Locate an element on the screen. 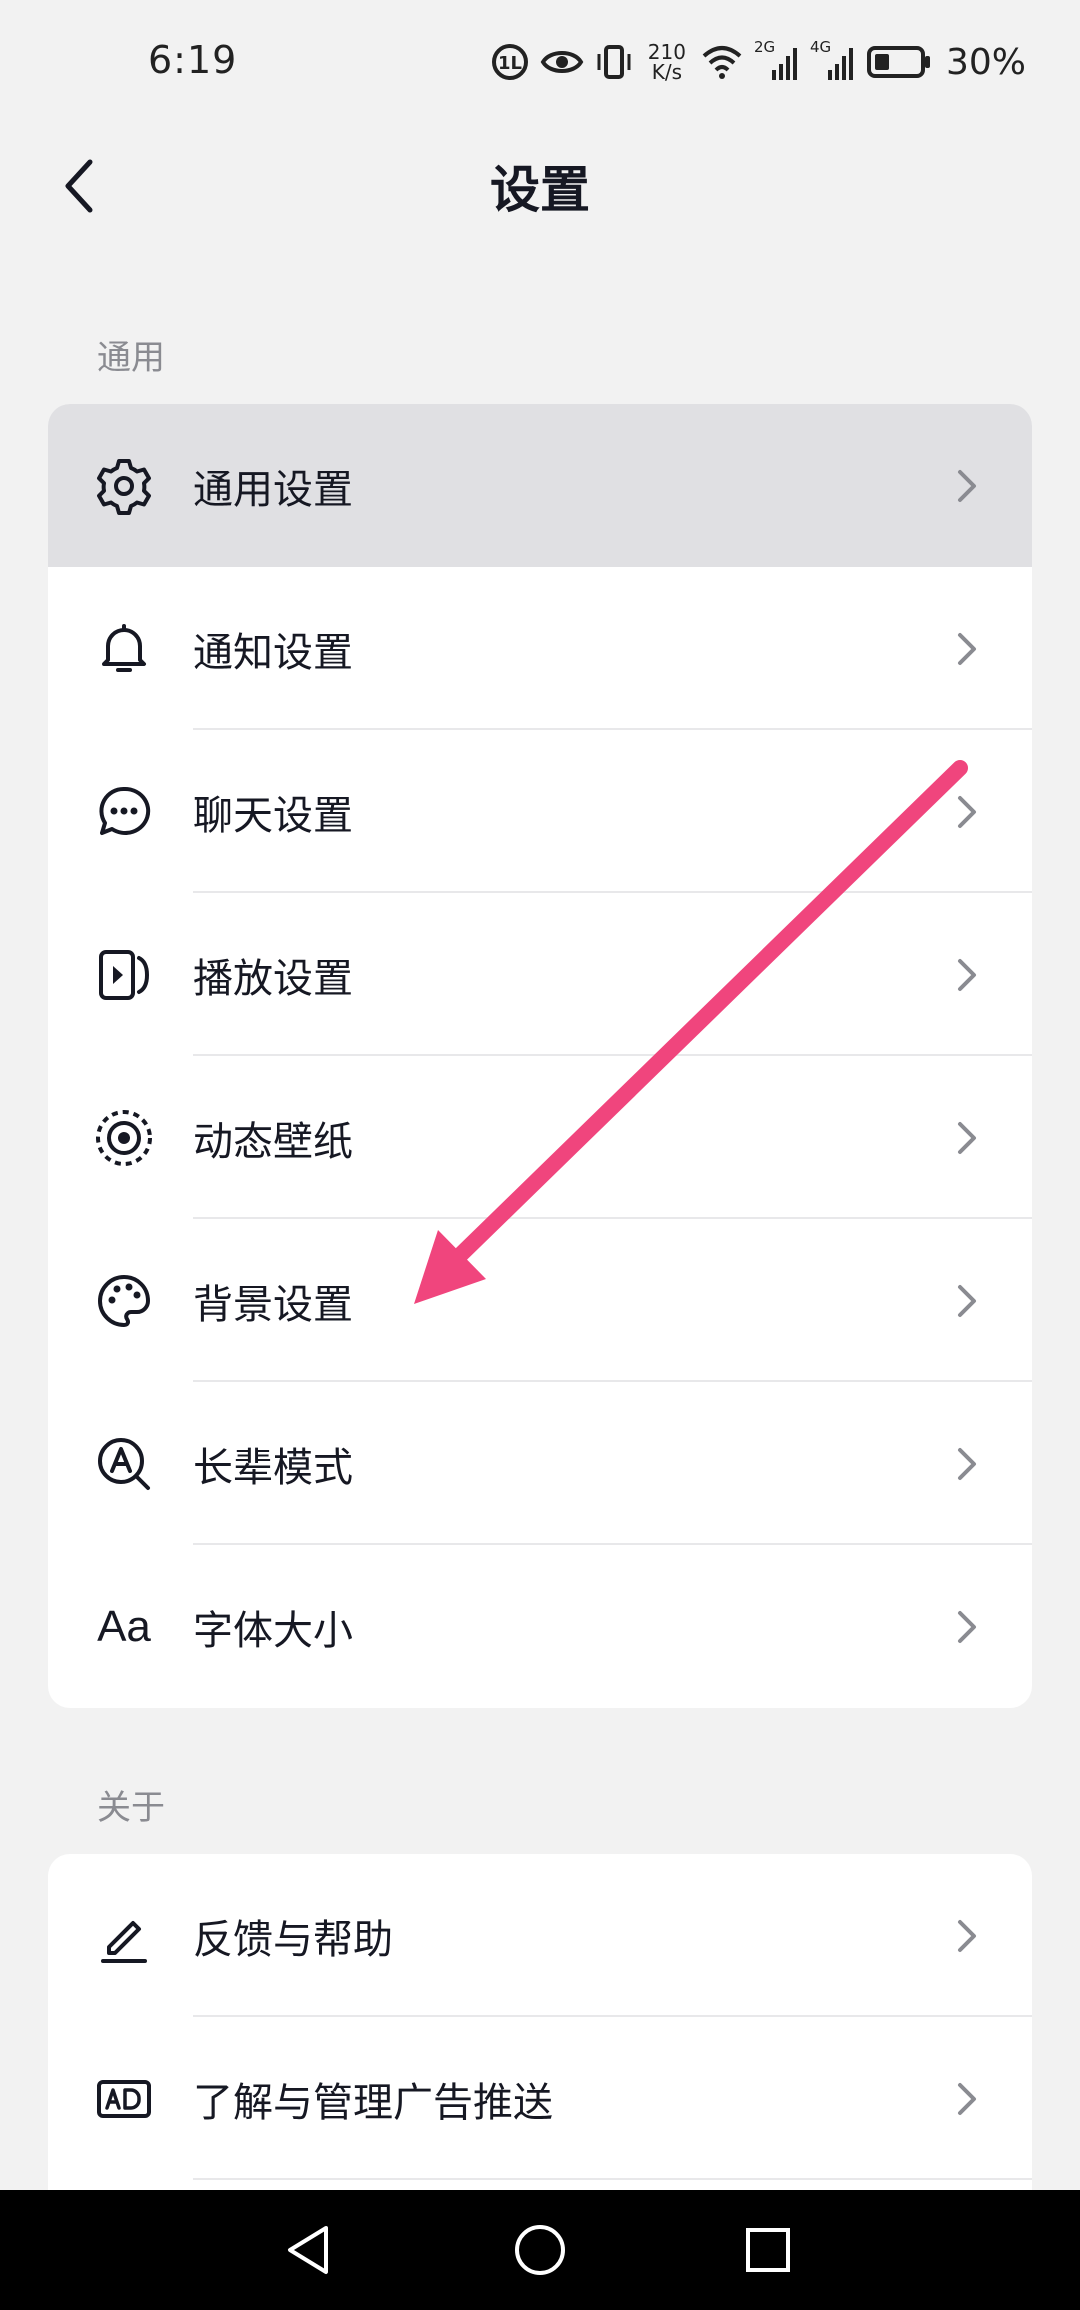 The image size is (1080, 2310). settings-item-ad-management: 了解与管理广告推送 is located at coordinates (540, 2098).